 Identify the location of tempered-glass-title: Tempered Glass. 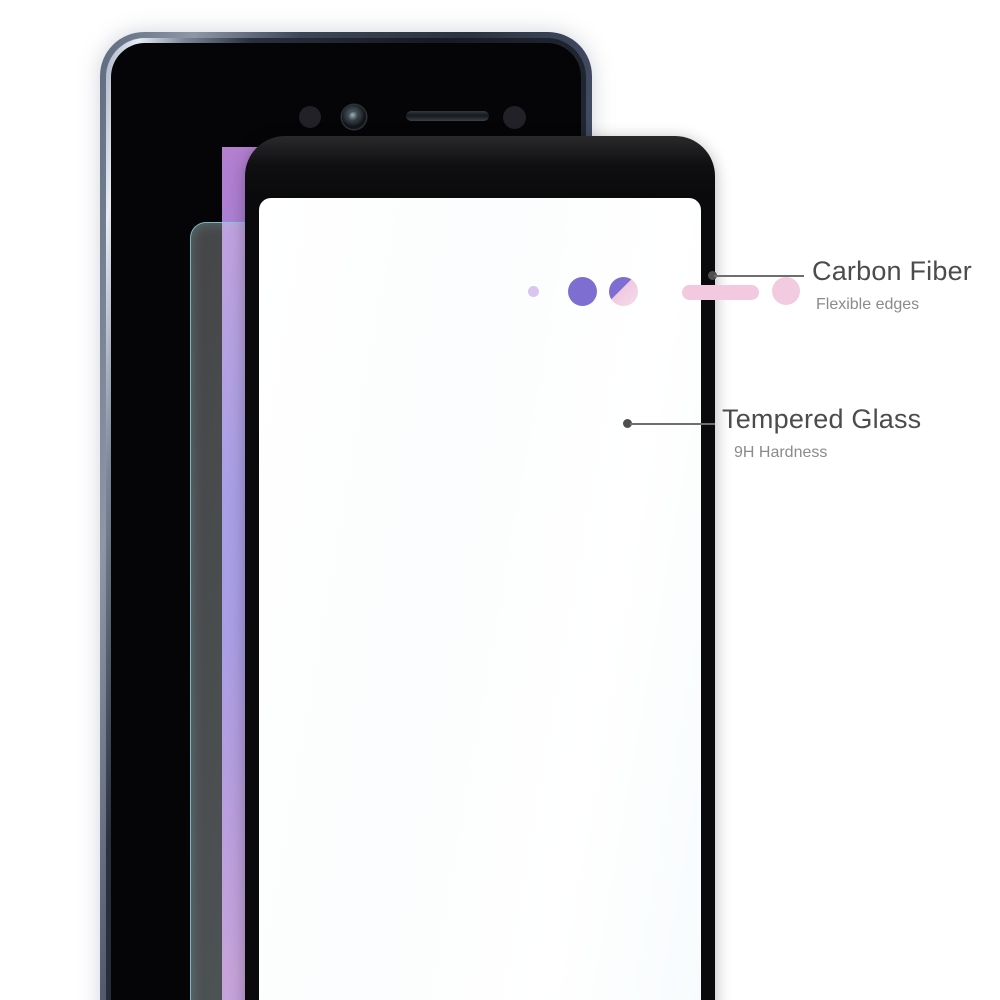
(822, 419).